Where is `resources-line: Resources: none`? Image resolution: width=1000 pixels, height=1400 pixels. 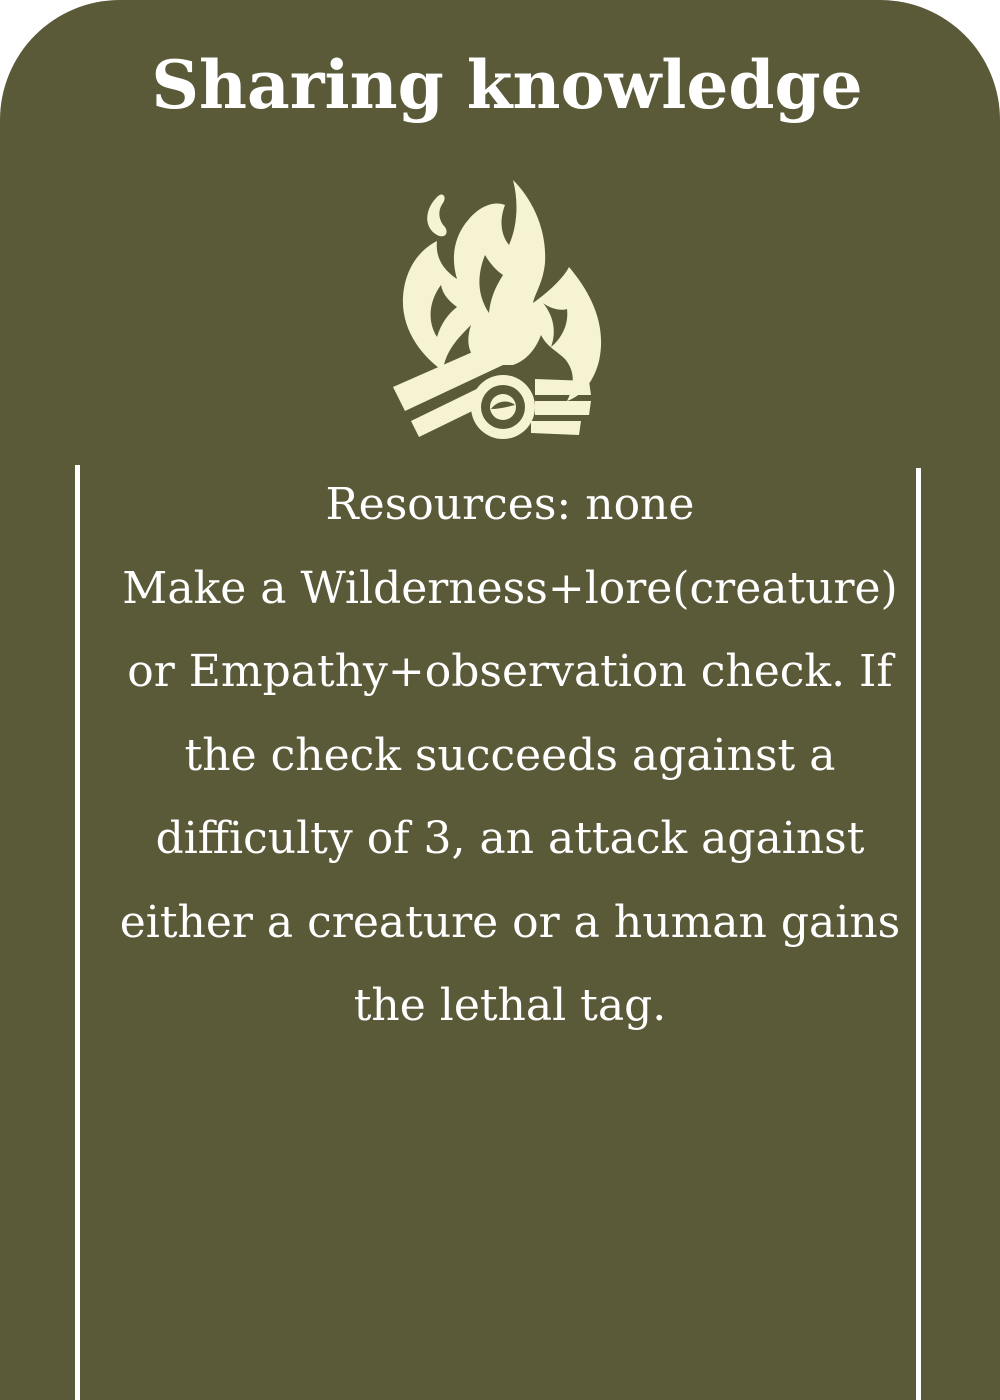 resources-line: Resources: none is located at coordinates (510, 504).